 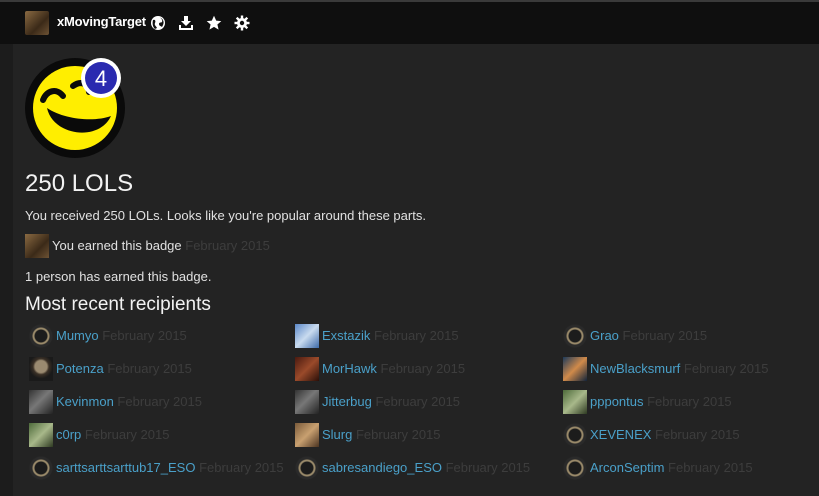 I want to click on recipient-link: sabresandiego_ESO February 2015, so click(x=426, y=467).